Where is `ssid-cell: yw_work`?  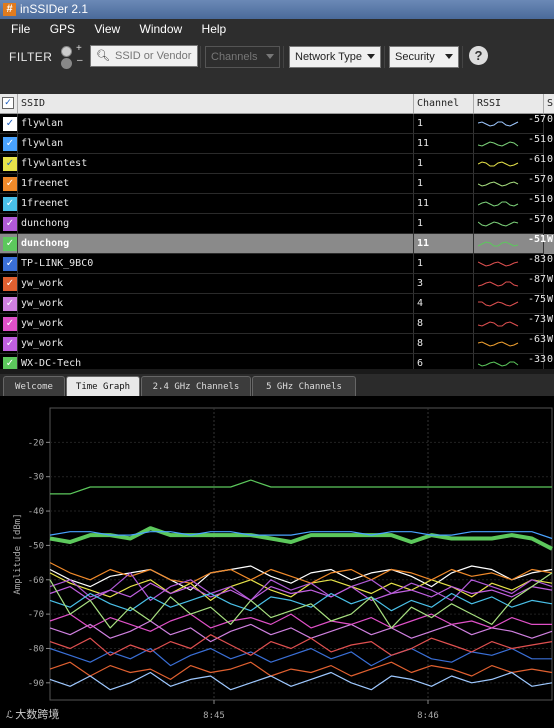
ssid-cell: yw_work is located at coordinates (216, 304).